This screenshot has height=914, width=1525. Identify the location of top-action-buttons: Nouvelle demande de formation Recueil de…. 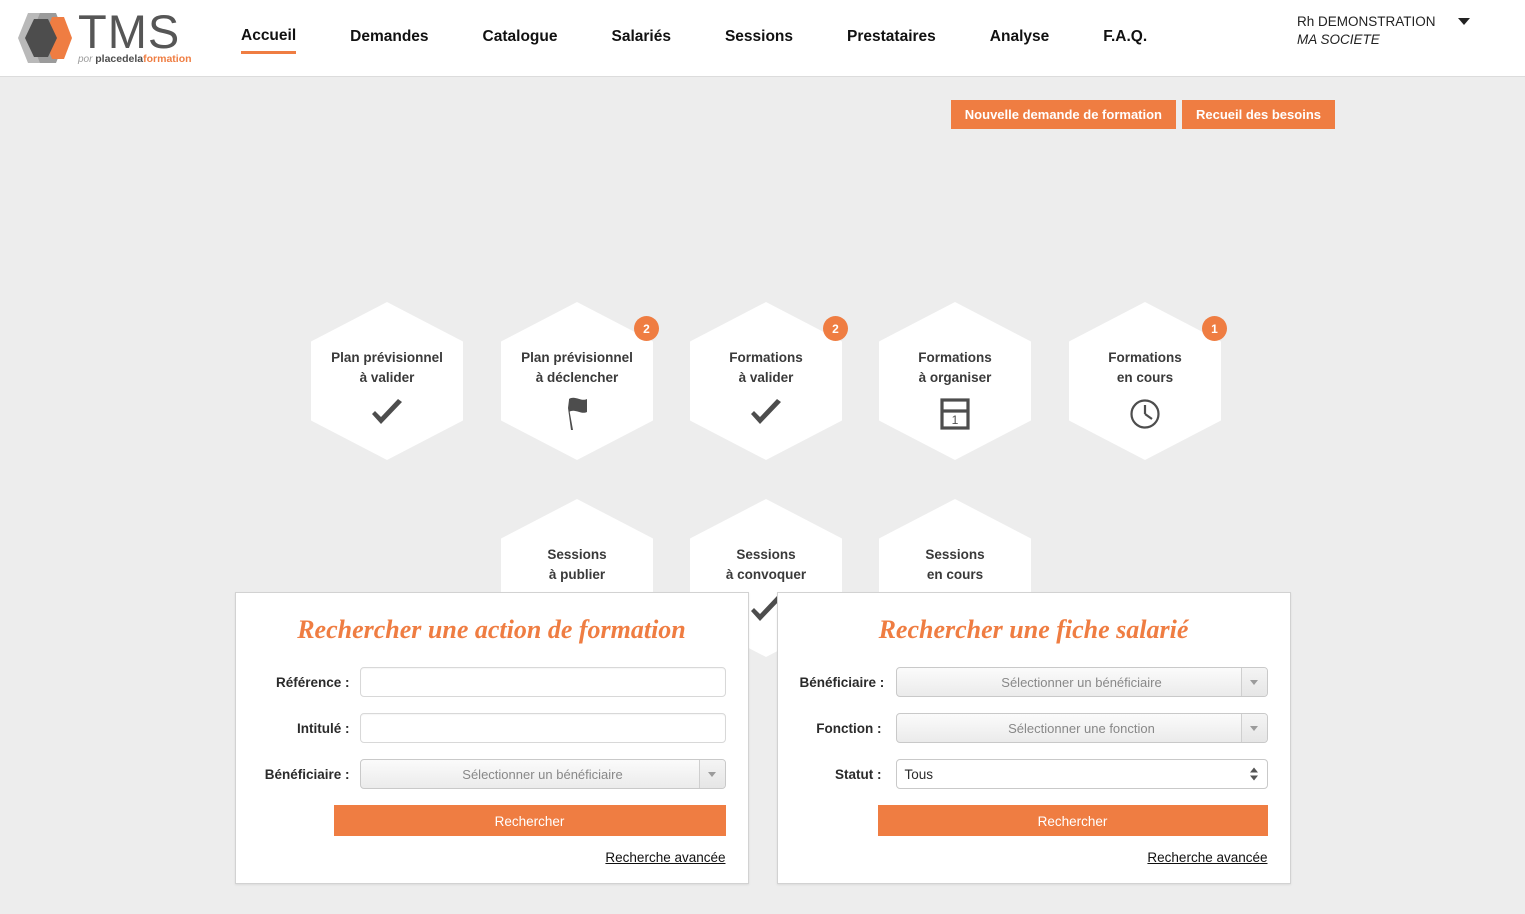
(1142, 114).